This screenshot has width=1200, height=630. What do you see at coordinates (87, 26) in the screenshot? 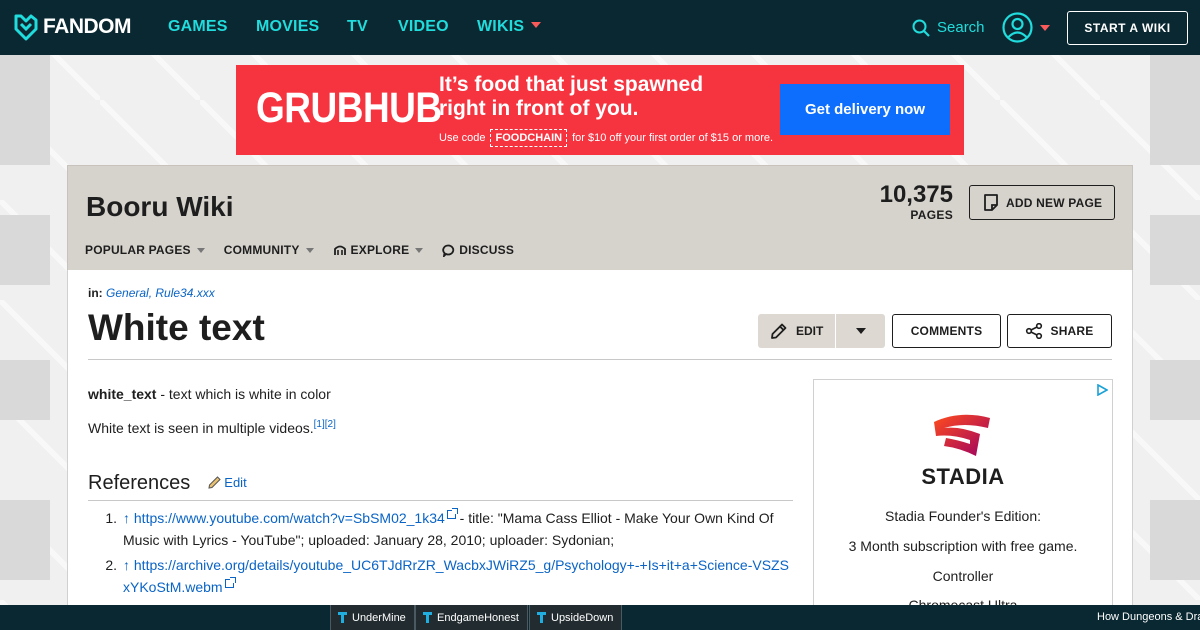
I see `logo-text: FANDOM` at bounding box center [87, 26].